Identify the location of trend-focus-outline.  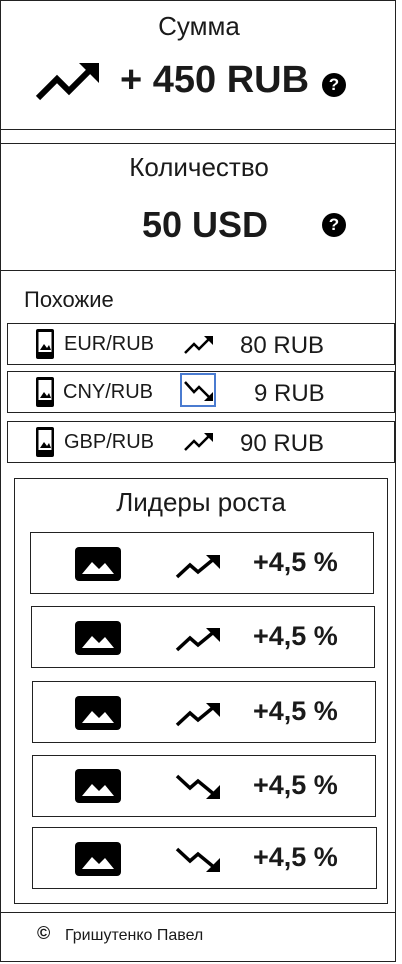
(198, 390).